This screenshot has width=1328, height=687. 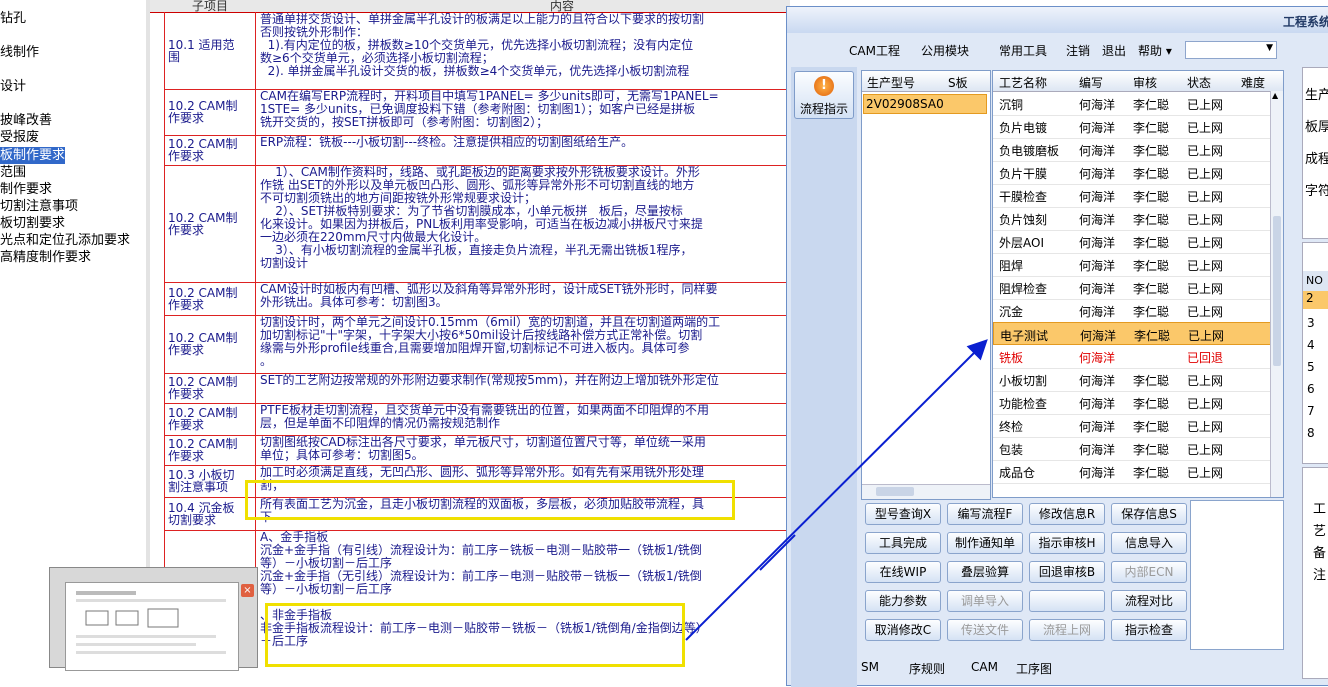 What do you see at coordinates (26, 120) in the screenshot?
I see `tree-item: 披峰改善` at bounding box center [26, 120].